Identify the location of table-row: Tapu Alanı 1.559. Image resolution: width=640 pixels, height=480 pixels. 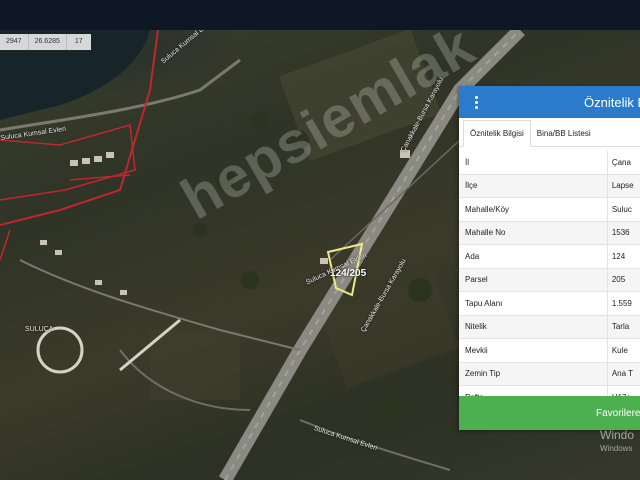
(549, 304).